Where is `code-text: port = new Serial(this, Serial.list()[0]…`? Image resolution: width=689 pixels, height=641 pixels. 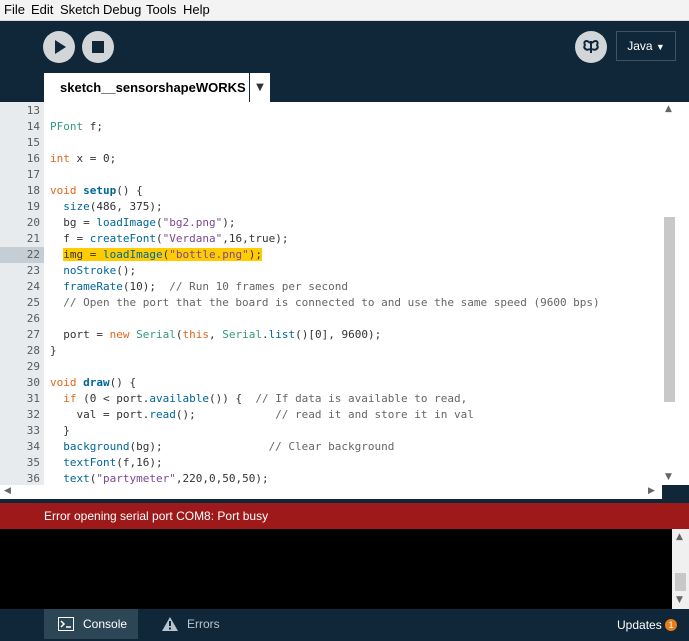 code-text: port = new Serial(this, Serial.list()[0]… is located at coordinates (216, 334).